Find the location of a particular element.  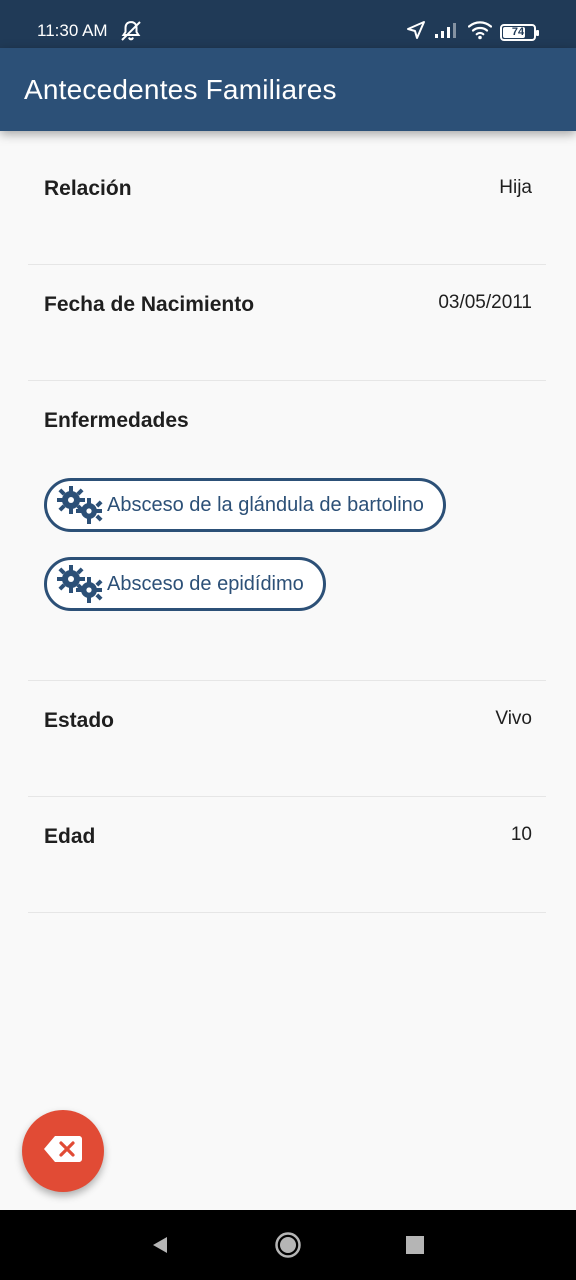

mute-bell-icon is located at coordinates (131, 33).